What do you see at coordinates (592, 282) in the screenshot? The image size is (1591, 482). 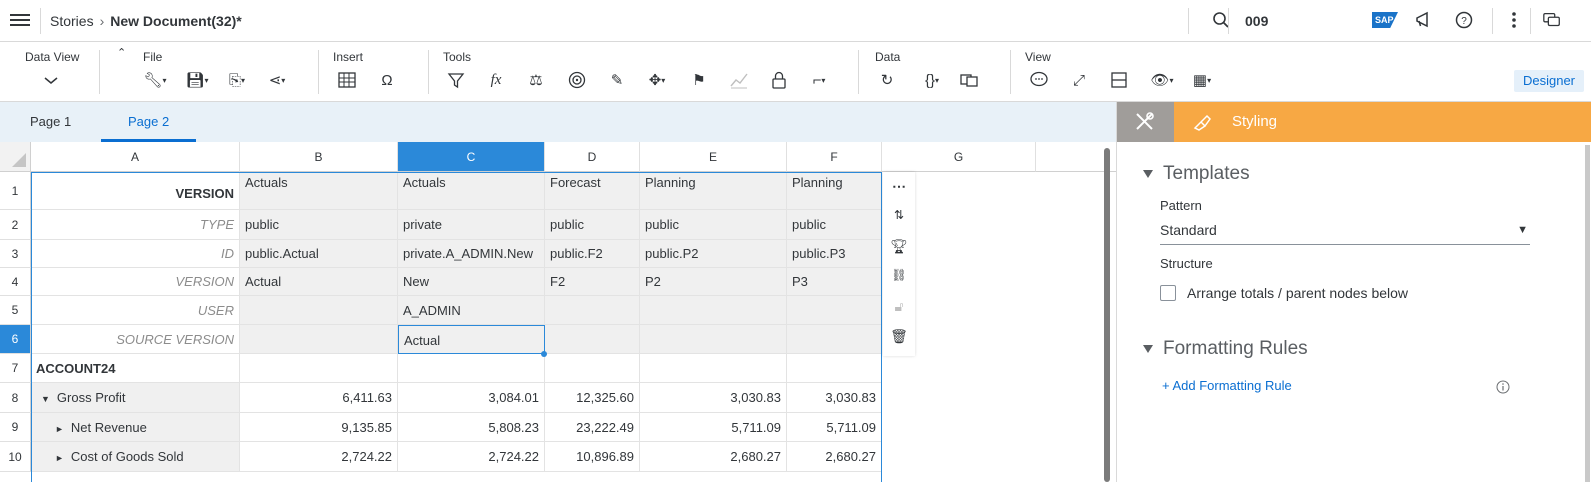 I see `header-cell: F2` at bounding box center [592, 282].